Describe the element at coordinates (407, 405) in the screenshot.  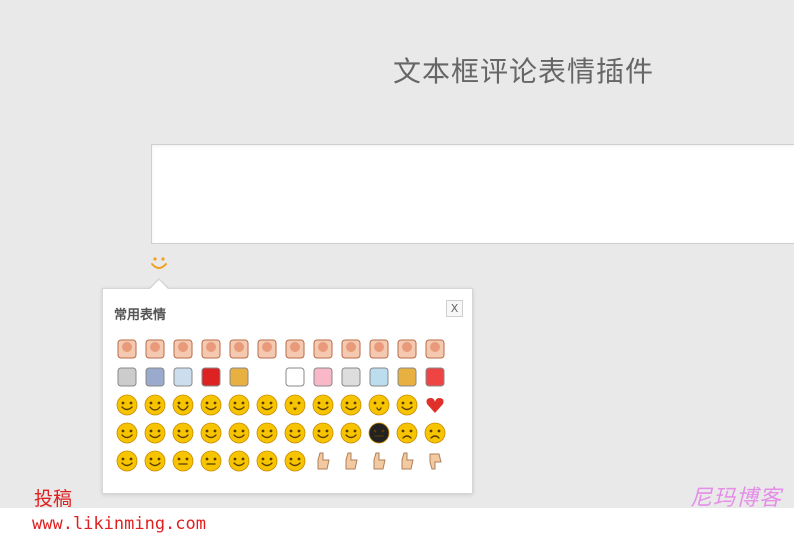
I see `emoji-cover-face-icon` at that location.